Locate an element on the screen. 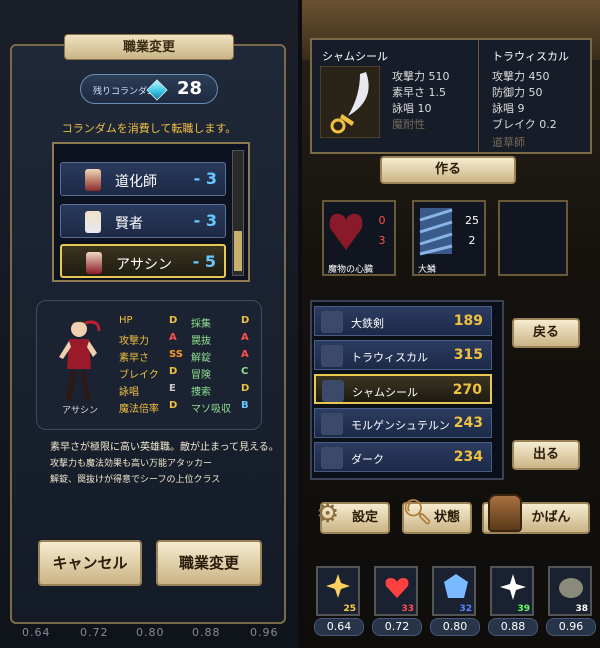 The width and height of the screenshot is (600, 648). clown-portrait-icon is located at coordinates (93, 180).